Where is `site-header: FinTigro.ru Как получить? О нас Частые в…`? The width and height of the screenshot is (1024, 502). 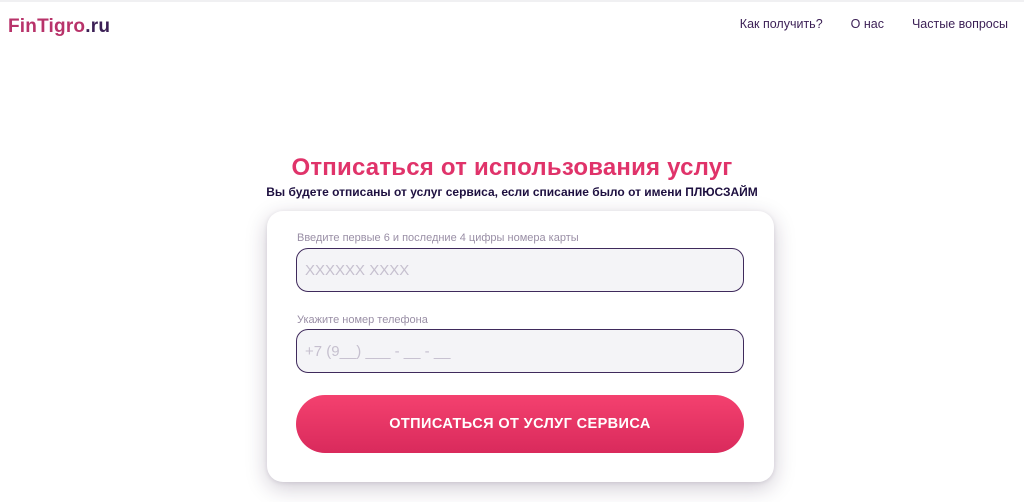 site-header: FinTigro.ru Как получить? О нас Частые в… is located at coordinates (512, 27).